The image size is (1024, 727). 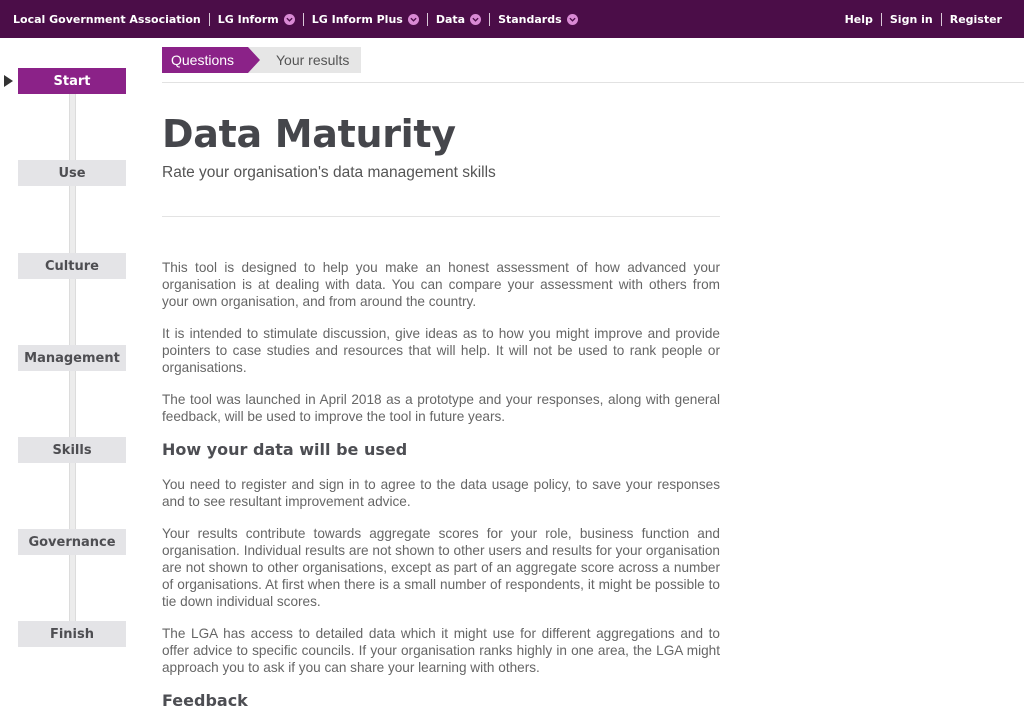 What do you see at coordinates (8, 81) in the screenshot?
I see `current-step-pointer-icon` at bounding box center [8, 81].